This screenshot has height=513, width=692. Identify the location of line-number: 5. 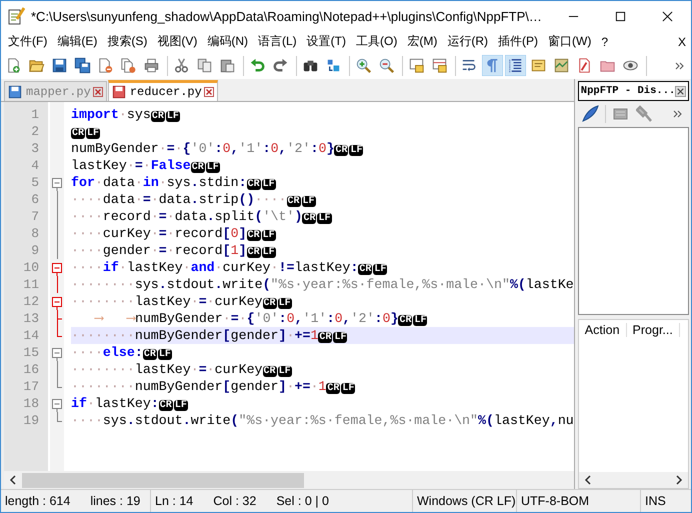
(35, 182).